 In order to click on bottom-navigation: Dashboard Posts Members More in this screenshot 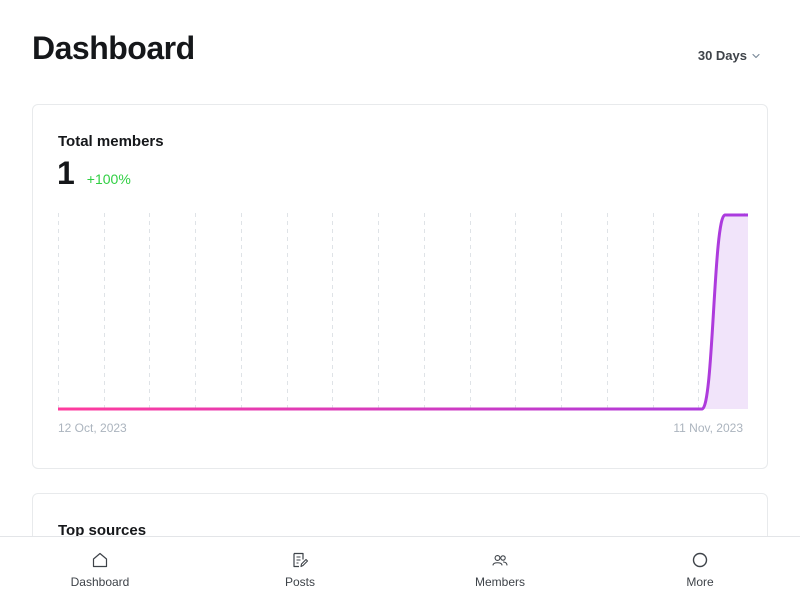, I will do `click(400, 568)`.